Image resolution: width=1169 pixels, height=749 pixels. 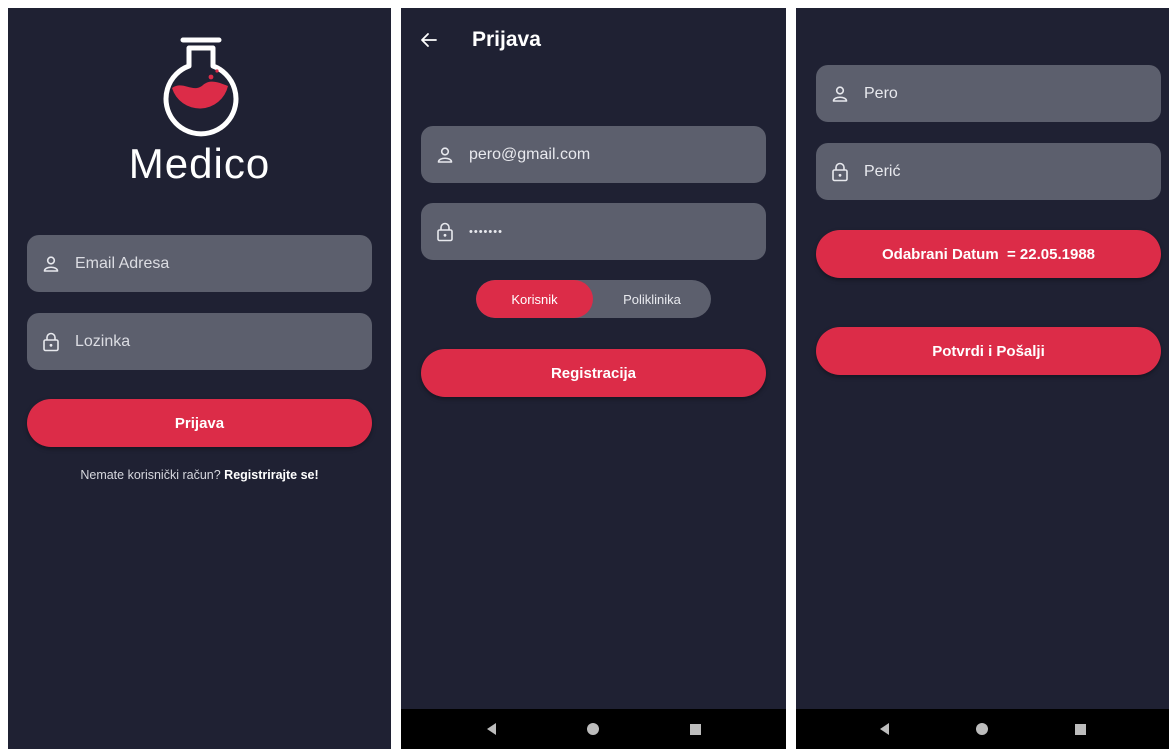 I want to click on register-link: Registrirajte se!, so click(x=271, y=475).